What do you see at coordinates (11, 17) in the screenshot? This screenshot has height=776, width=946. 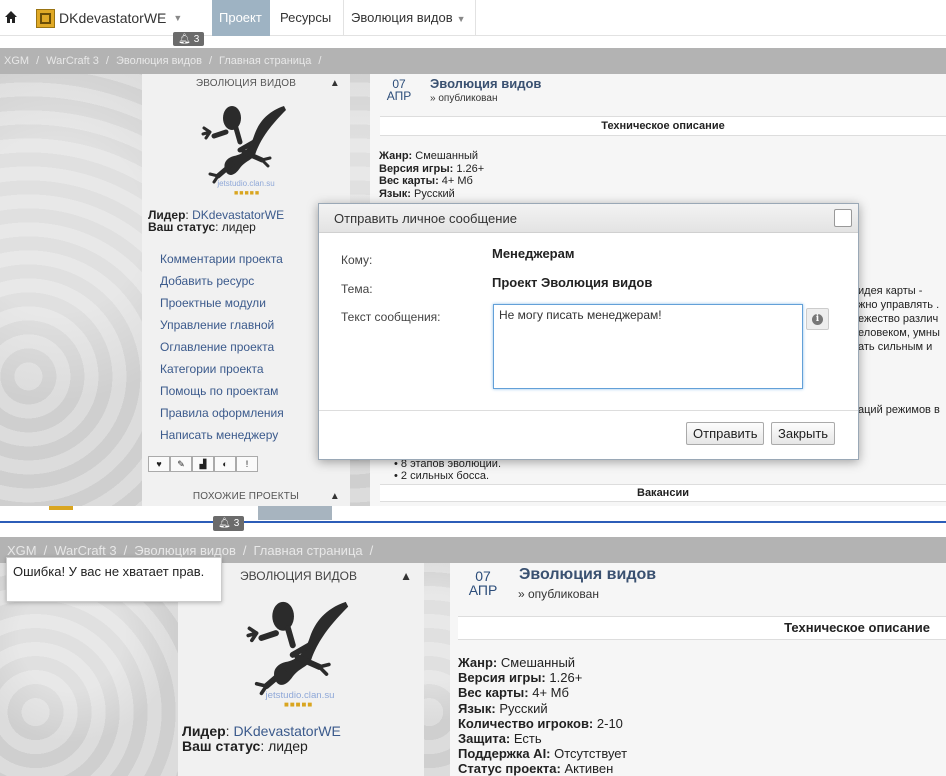 I see `home-icon` at bounding box center [11, 17].